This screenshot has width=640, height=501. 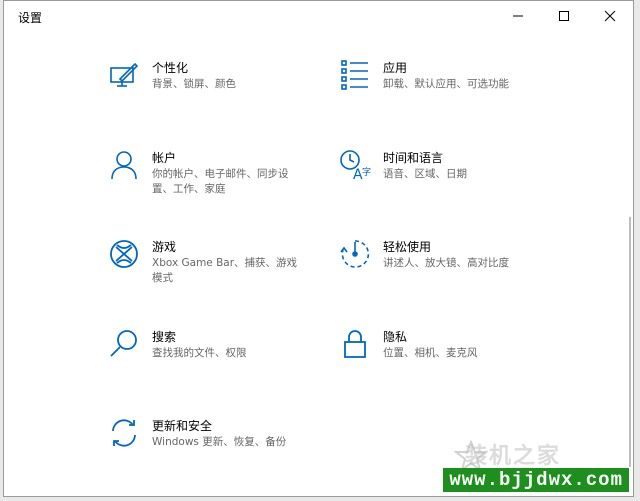 What do you see at coordinates (354, 75) in the screenshot?
I see `apps-icon` at bounding box center [354, 75].